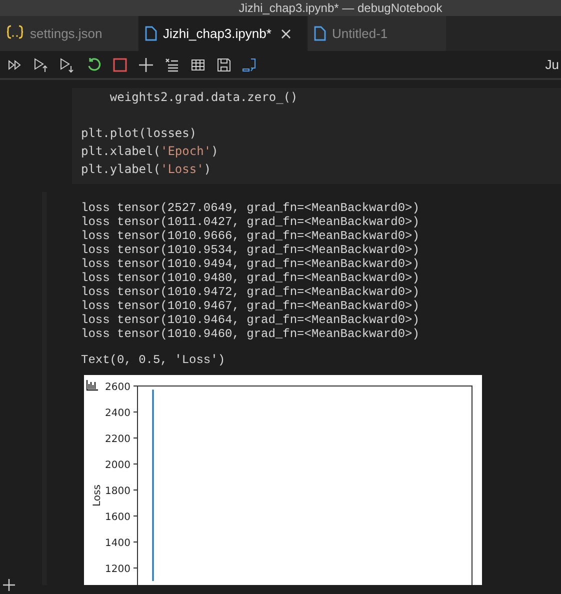 Image resolution: width=561 pixels, height=594 pixels. I want to click on y-tick-label: 2000, so click(117, 465).